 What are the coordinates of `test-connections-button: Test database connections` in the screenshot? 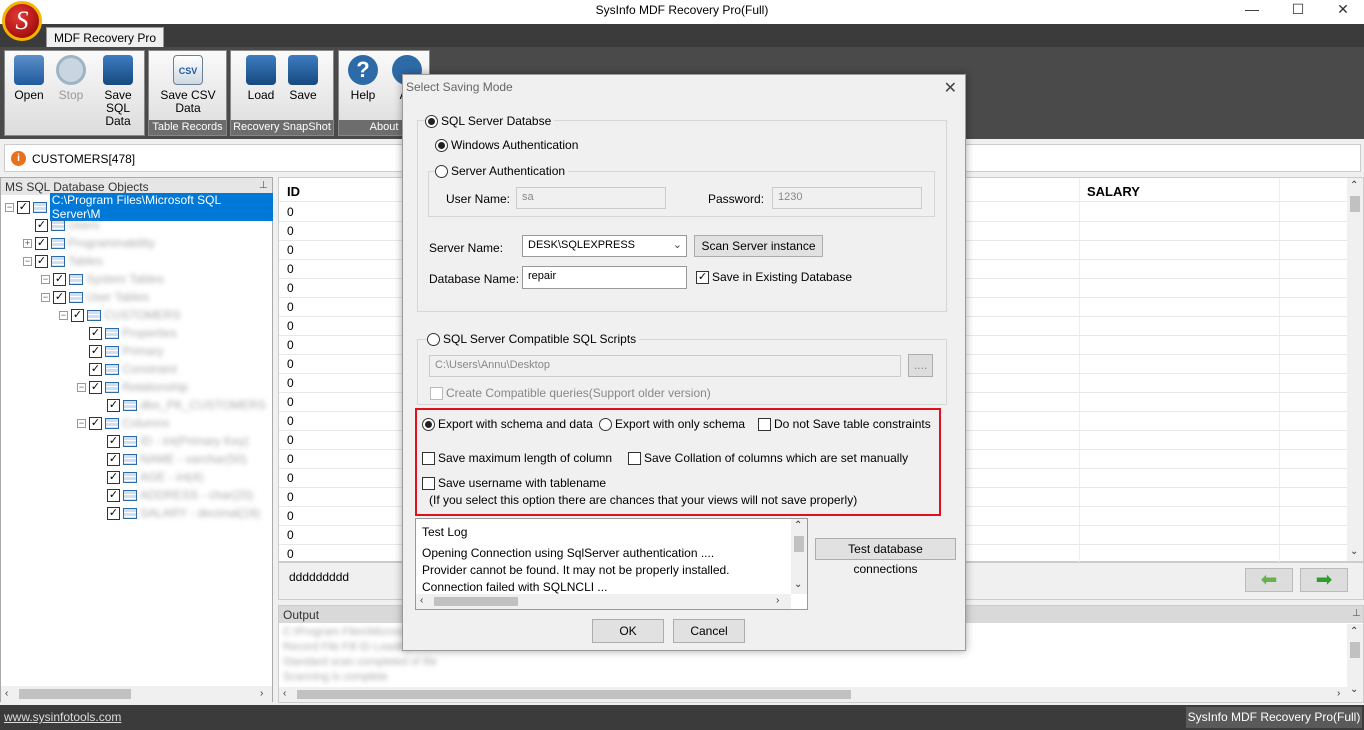 It's located at (885, 557).